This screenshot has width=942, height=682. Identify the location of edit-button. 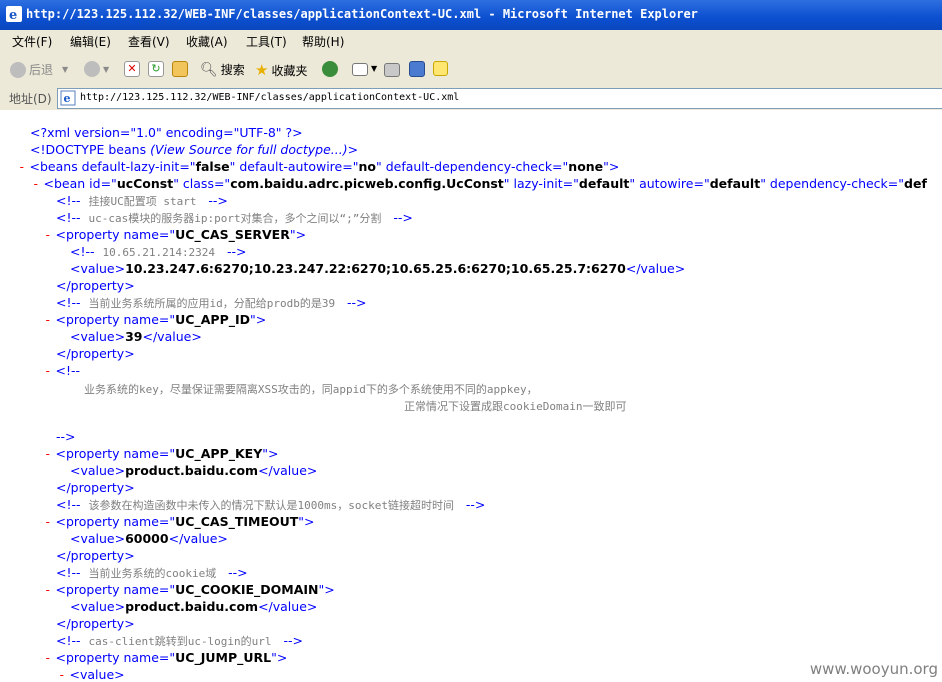
(417, 69).